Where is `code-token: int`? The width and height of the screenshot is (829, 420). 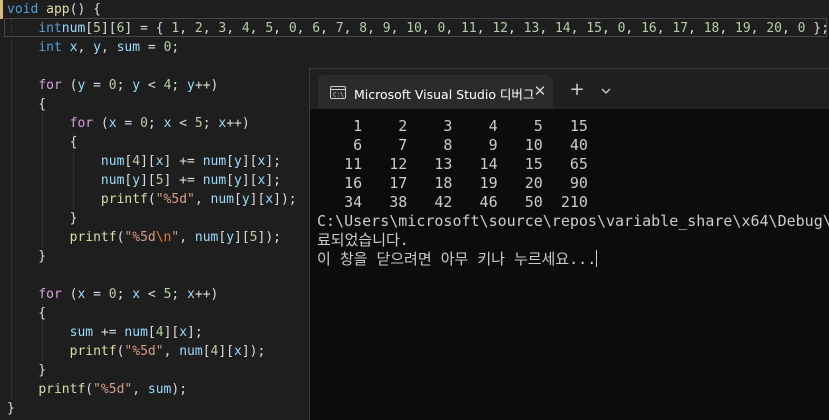 code-token: int is located at coordinates (50, 28).